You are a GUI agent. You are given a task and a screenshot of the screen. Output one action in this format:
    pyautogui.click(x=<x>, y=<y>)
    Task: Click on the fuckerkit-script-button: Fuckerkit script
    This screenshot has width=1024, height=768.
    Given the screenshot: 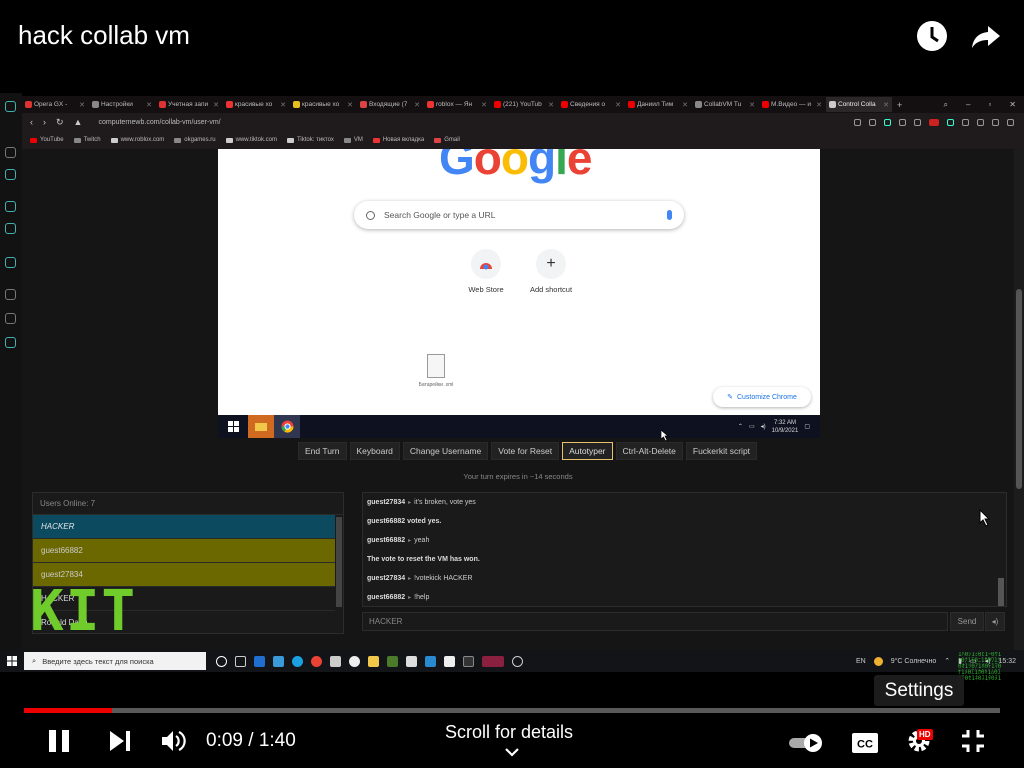 What is the action you would take?
    pyautogui.click(x=721, y=451)
    